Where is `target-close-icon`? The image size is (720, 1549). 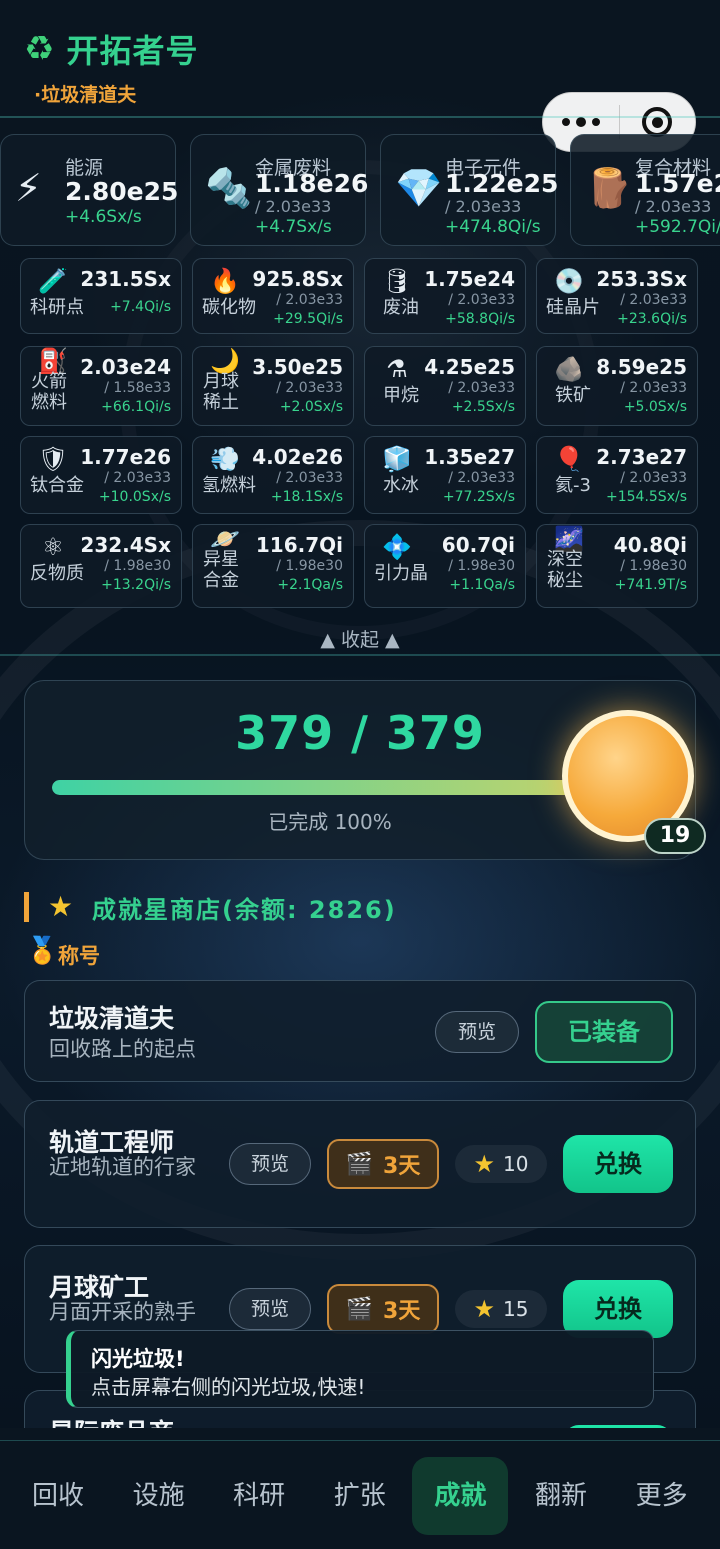 target-close-icon is located at coordinates (658, 122).